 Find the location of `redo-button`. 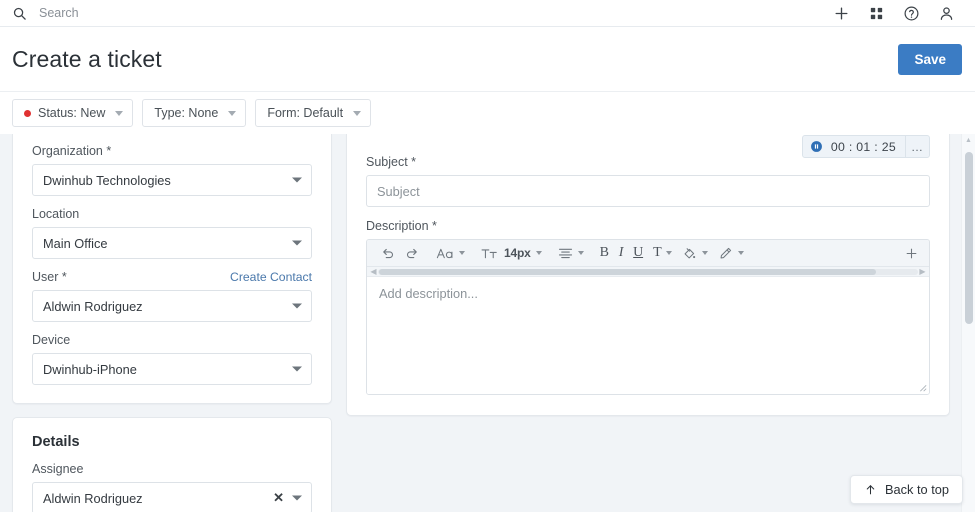

redo-button is located at coordinates (412, 253).